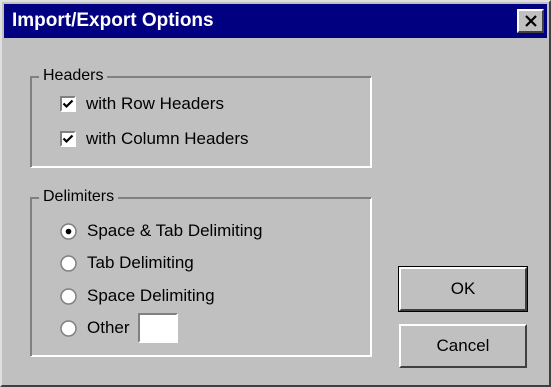  I want to click on delimiters-group-label: Delimiters, so click(79, 197).